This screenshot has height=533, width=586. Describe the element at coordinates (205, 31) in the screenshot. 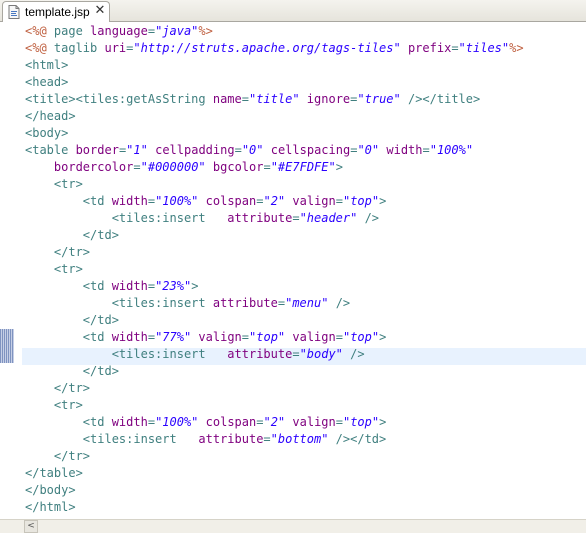

I see `code-token: %>` at that location.